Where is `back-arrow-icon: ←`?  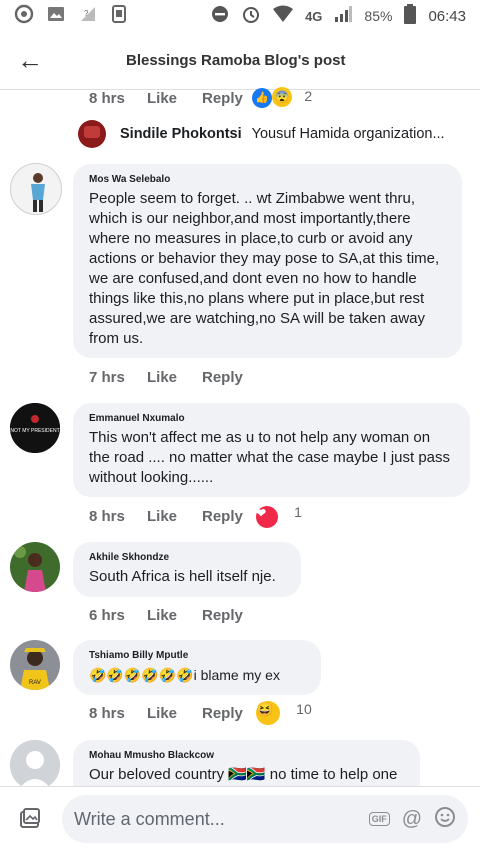 back-arrow-icon: ← is located at coordinates (30, 60).